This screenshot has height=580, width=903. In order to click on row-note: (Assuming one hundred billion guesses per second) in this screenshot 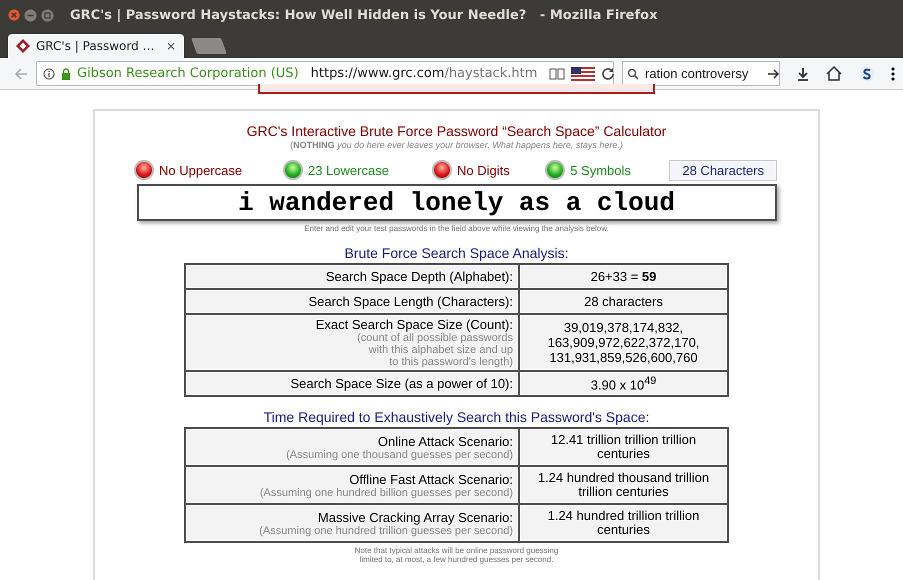, I will do `click(385, 492)`.